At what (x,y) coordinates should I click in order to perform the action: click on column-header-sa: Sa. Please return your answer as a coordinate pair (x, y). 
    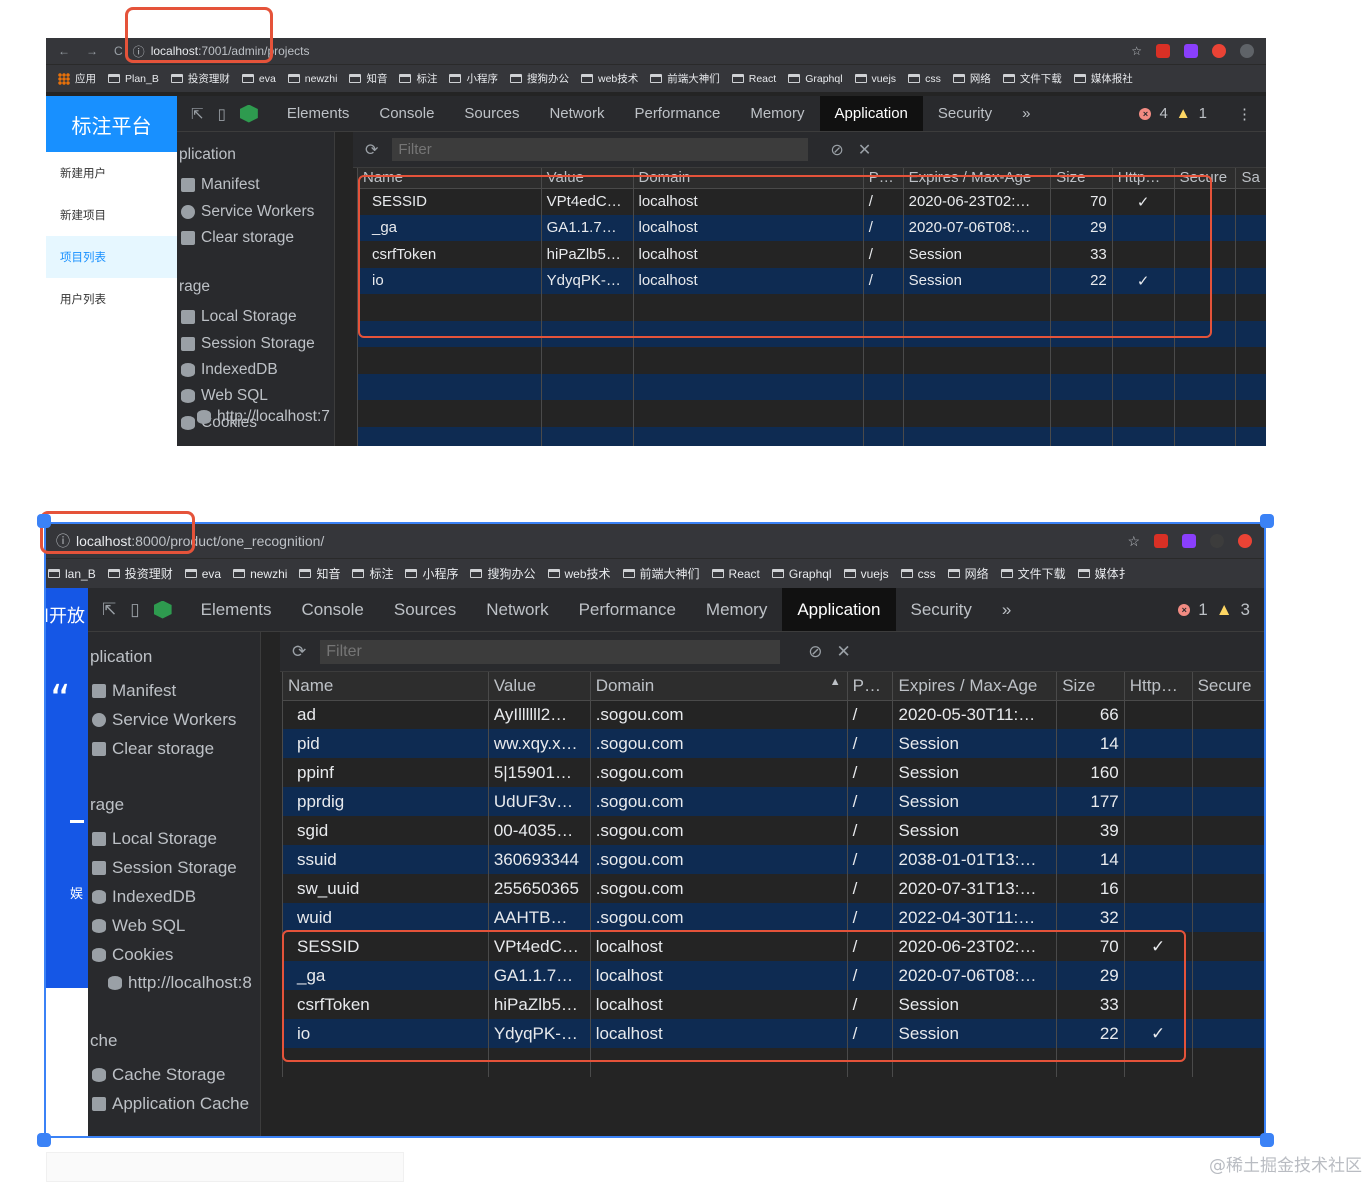
    Looking at the image, I should click on (1250, 178).